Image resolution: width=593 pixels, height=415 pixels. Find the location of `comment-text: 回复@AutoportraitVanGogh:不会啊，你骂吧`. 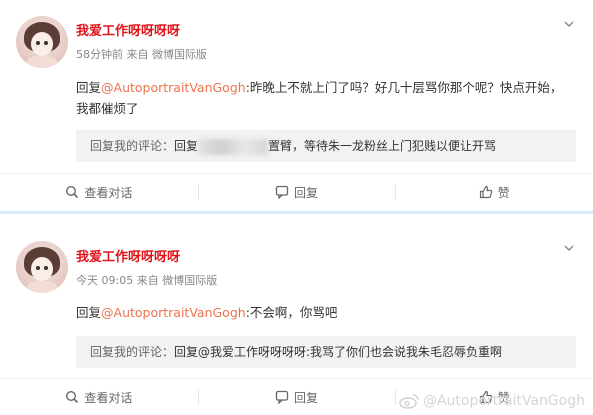

comment-text: 回复@AutoportraitVanGogh:不会啊，你骂吧 is located at coordinates (207, 312).